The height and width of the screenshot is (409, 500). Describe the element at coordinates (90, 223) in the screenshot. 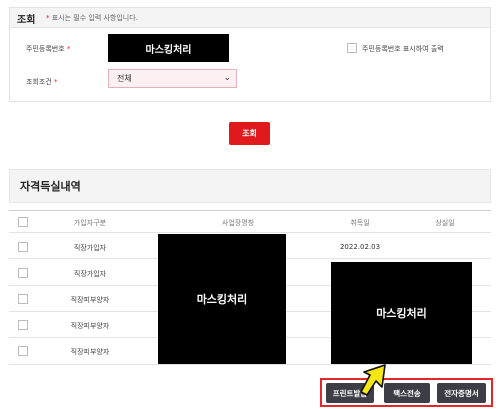

I see `column-header-member-type: 가입자구분` at that location.